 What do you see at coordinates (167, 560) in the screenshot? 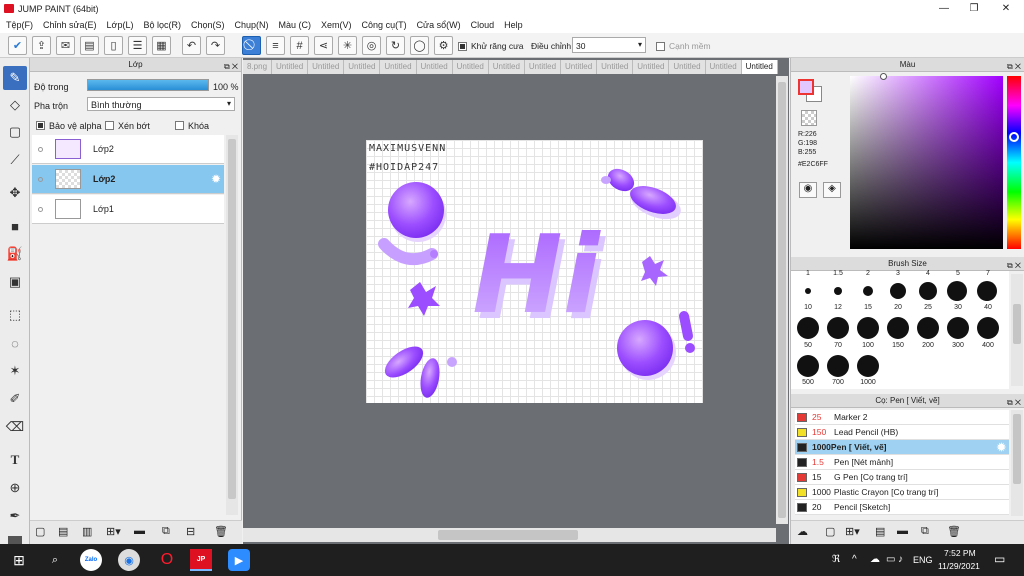
I see `opera-app-icon: O` at bounding box center [167, 560].